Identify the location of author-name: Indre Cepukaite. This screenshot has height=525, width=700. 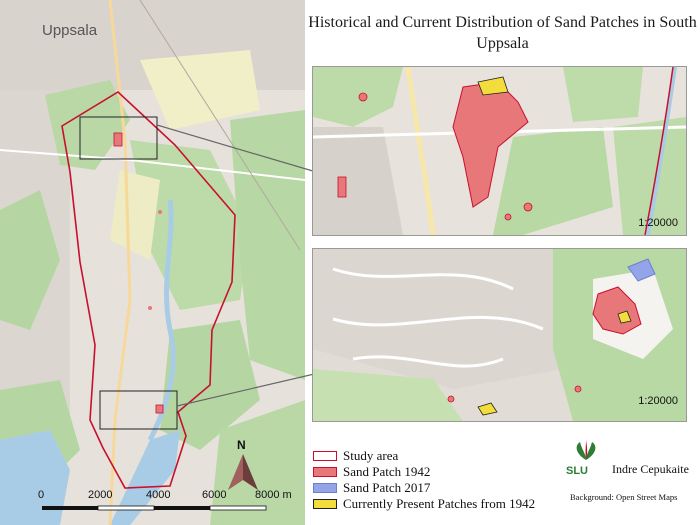
(650, 469).